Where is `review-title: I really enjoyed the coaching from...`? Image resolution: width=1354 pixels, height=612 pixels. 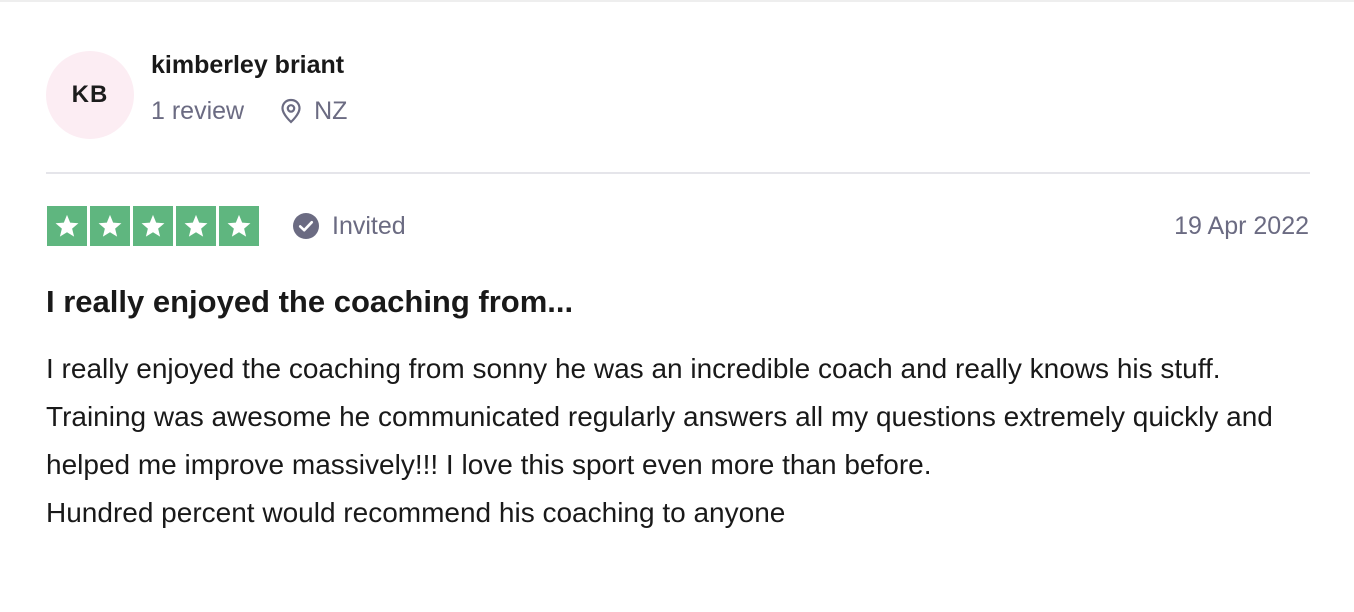 review-title: I really enjoyed the coaching from... is located at coordinates (309, 302).